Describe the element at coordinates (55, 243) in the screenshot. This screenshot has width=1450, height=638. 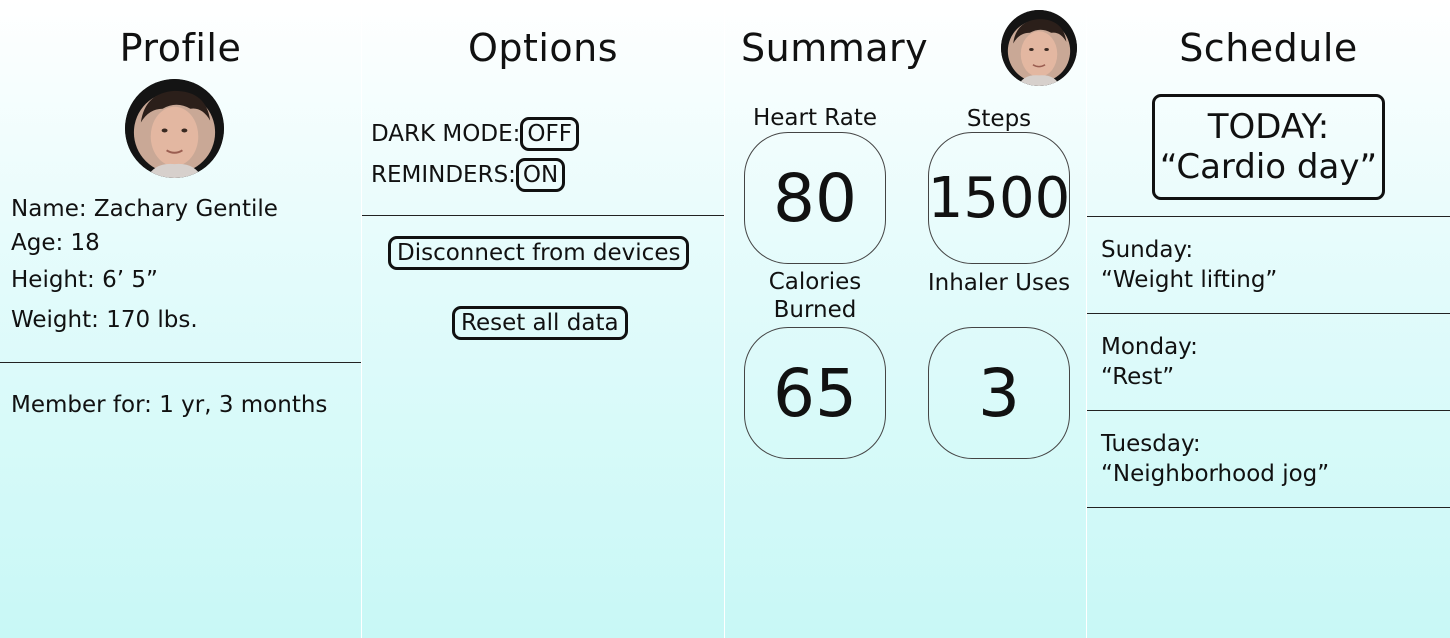
I see `profile-age: Age: 18` at that location.